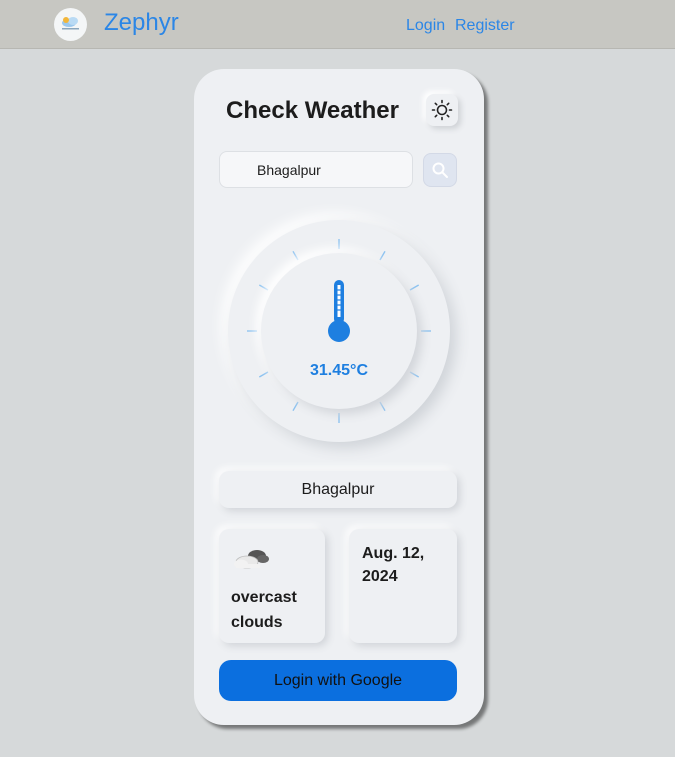 The image size is (675, 757). I want to click on theme-toggle-button, so click(442, 110).